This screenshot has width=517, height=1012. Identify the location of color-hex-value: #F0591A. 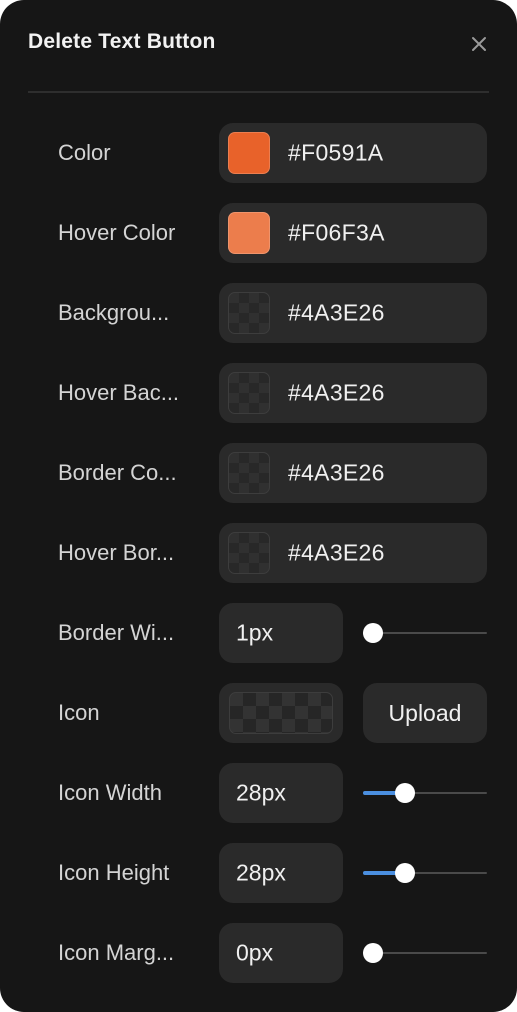
(335, 153).